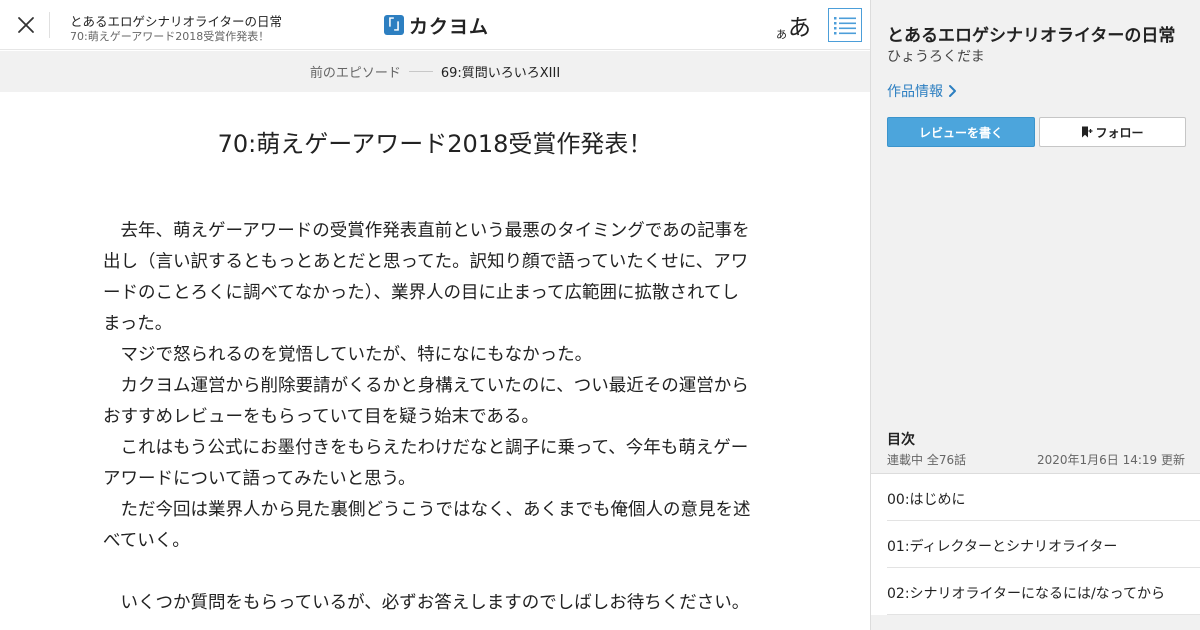  Describe the element at coordinates (435, 144) in the screenshot. I see `episode-title: 70:萌えゲーアワード2018受賞作発表！` at that location.